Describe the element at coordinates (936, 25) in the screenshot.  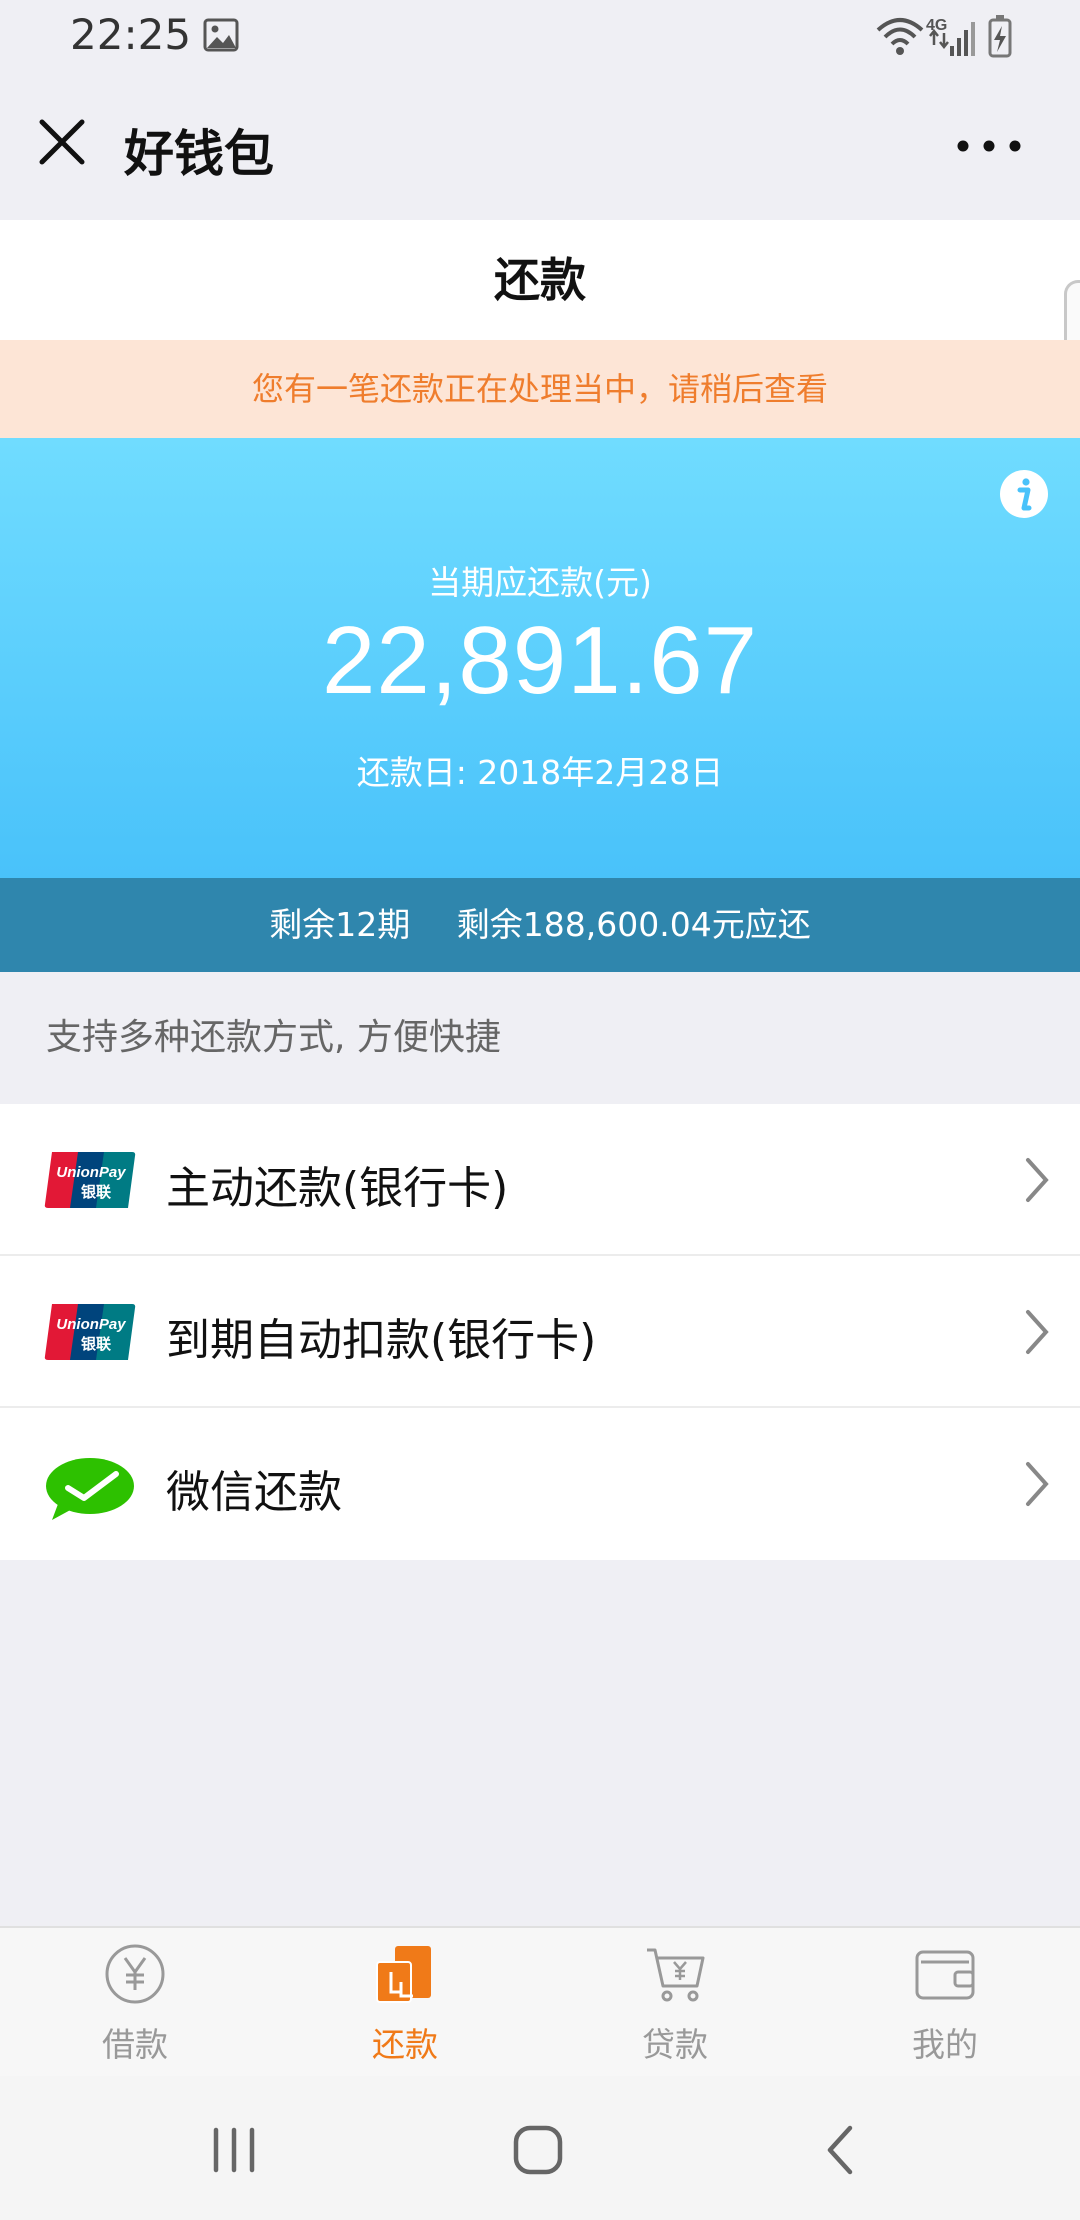
I see `svg-text: 4G` at that location.